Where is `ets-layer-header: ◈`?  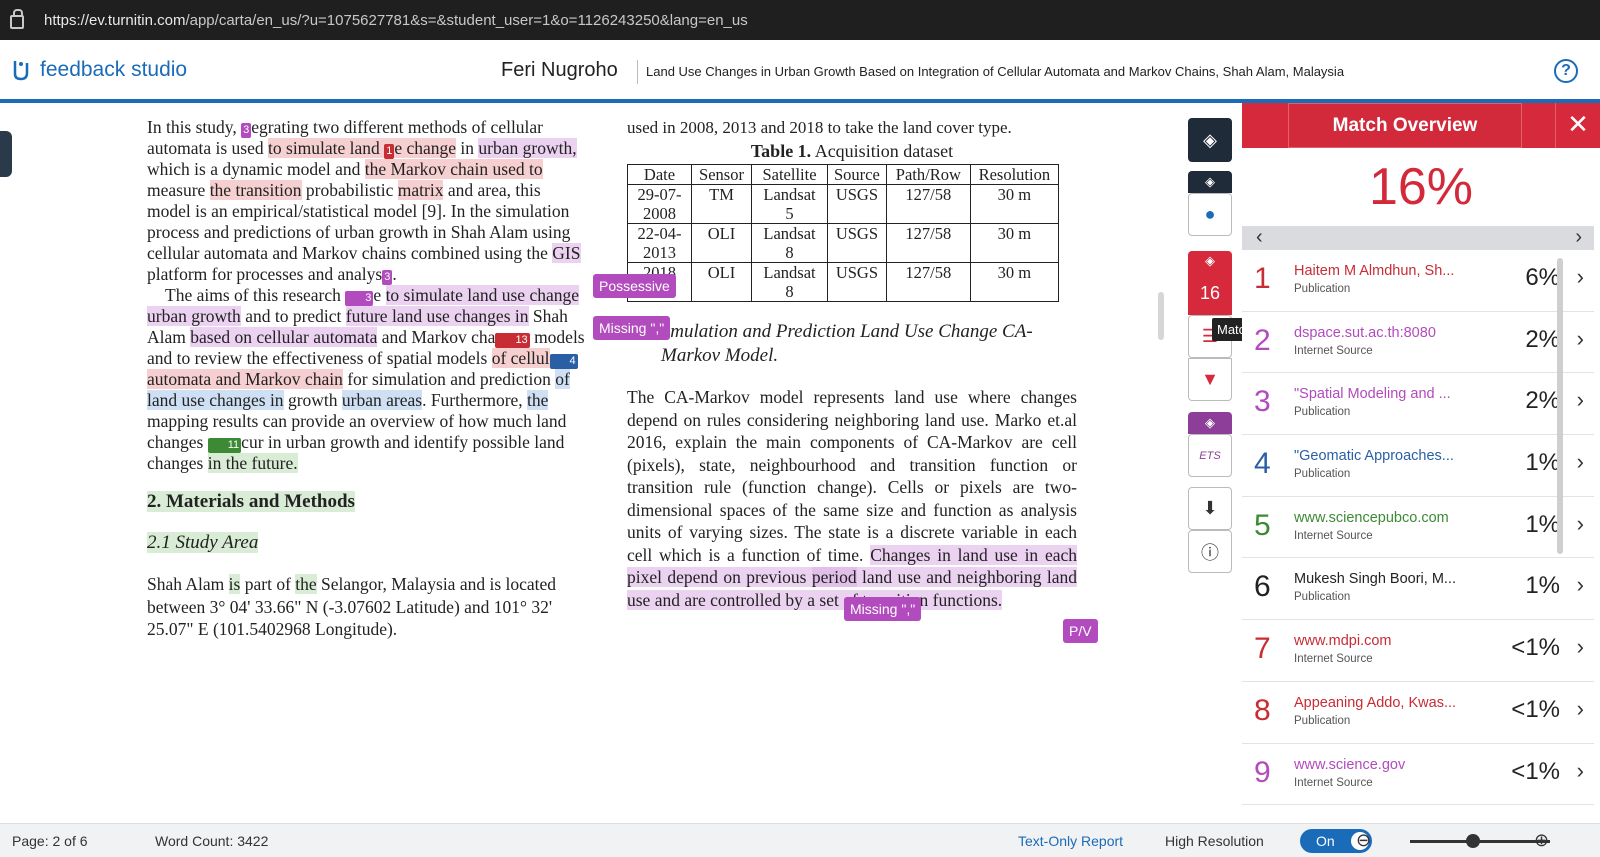 ets-layer-header: ◈ is located at coordinates (1210, 423).